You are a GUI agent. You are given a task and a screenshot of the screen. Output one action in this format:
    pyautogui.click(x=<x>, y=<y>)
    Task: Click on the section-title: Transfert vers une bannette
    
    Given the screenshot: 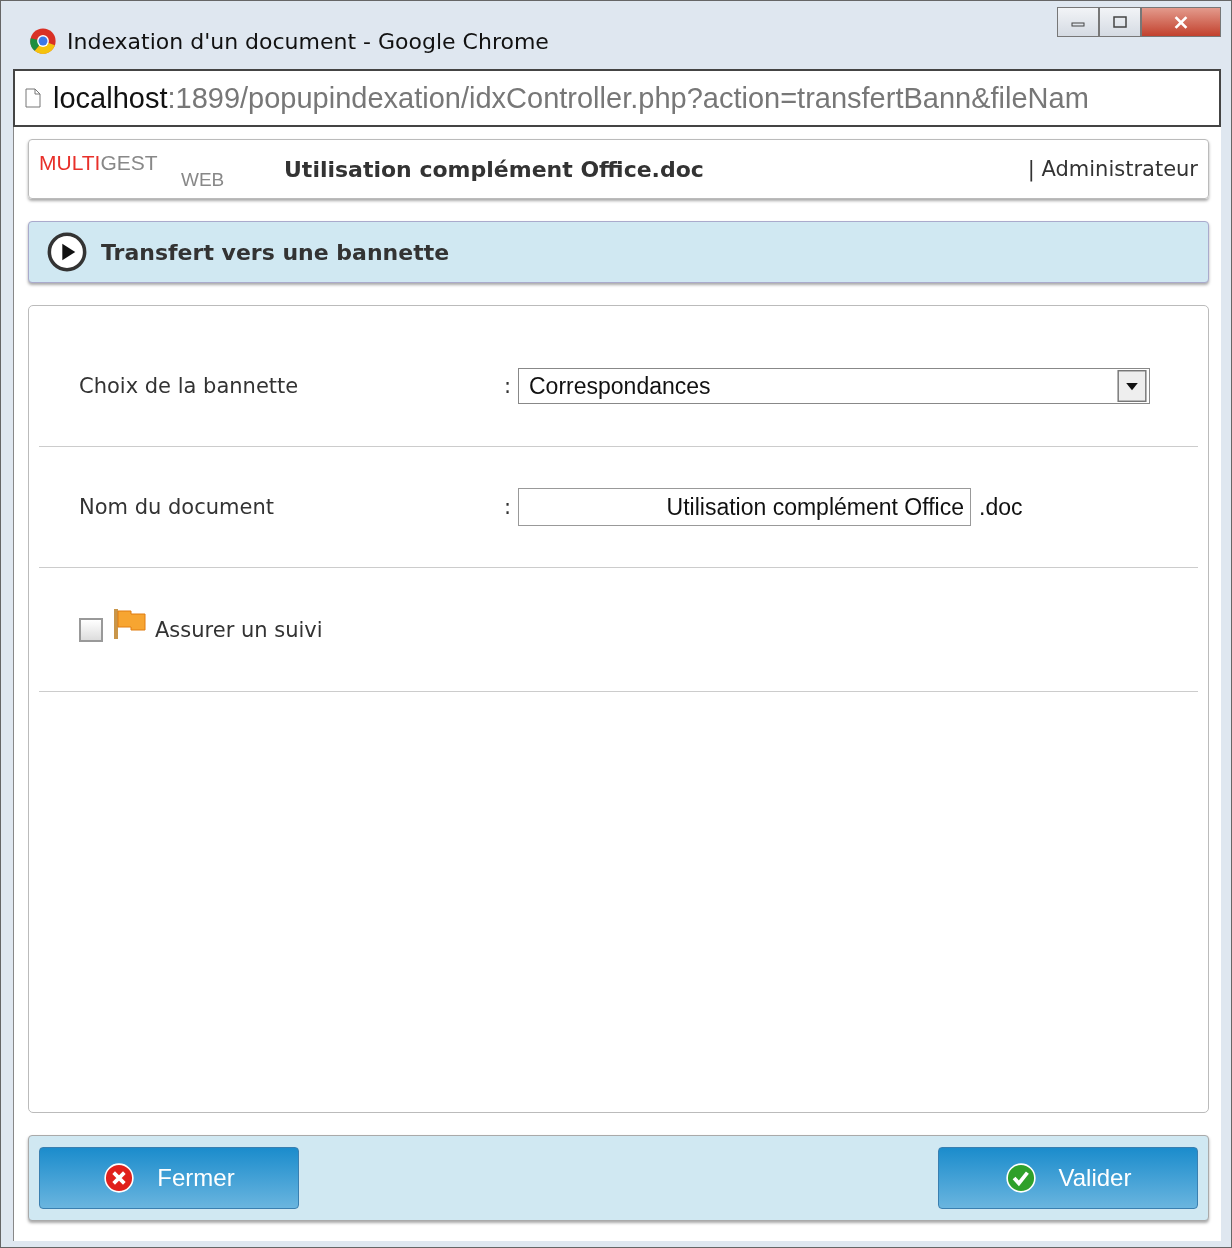 What is the action you would take?
    pyautogui.click(x=275, y=252)
    